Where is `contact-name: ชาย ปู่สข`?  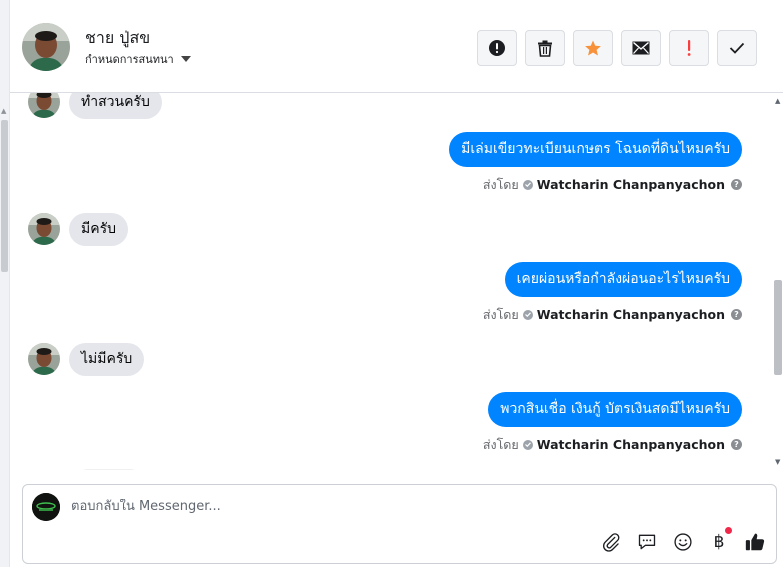
contact-name: ชาย ปู่สข is located at coordinates (118, 37).